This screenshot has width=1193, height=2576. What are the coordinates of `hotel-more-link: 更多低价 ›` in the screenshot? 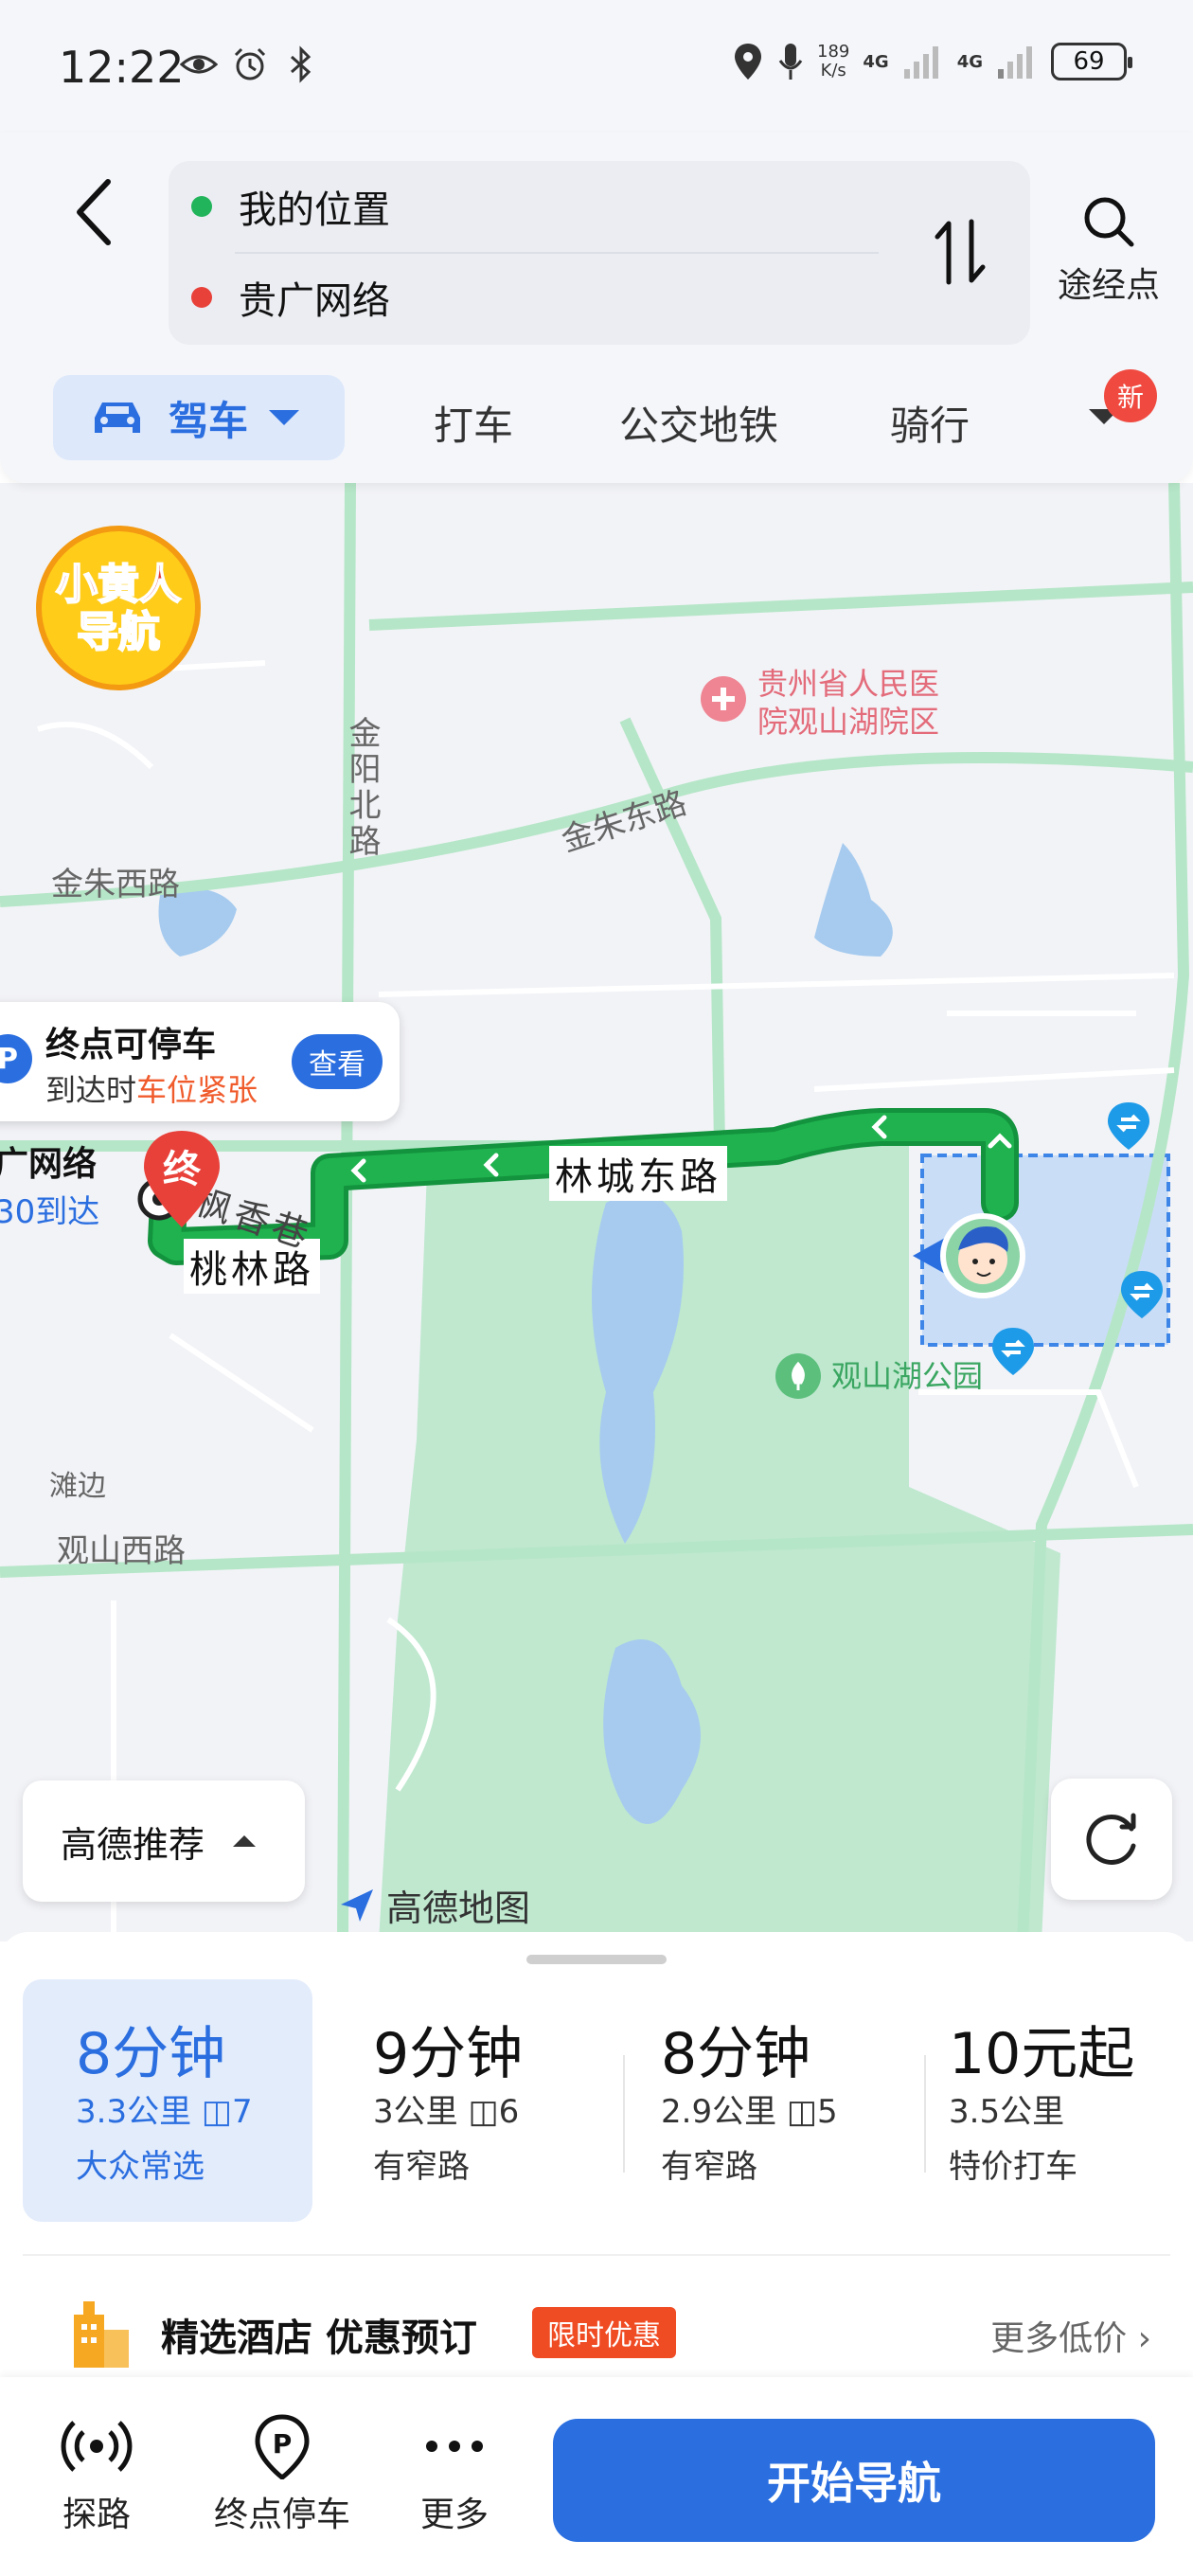 It's located at (1070, 2335).